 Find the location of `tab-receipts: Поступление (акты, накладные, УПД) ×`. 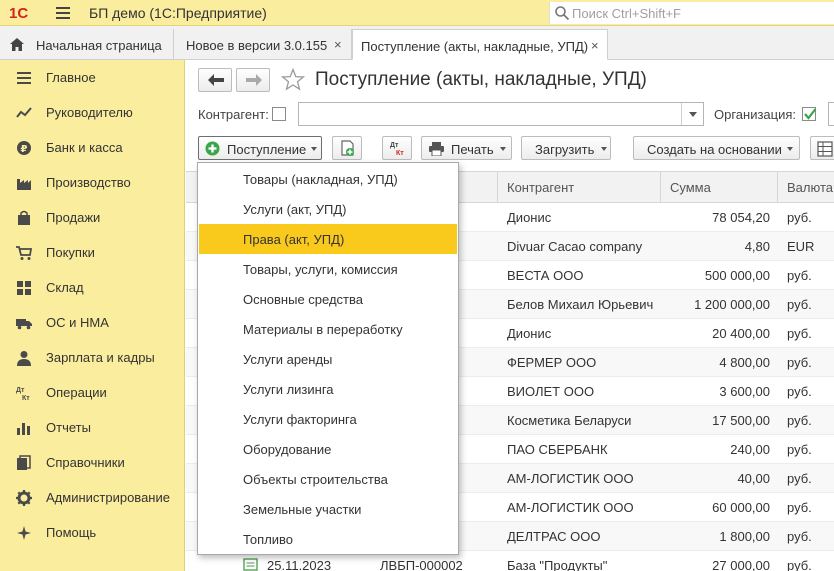

tab-receipts: Поступление (акты, накладные, УПД) × is located at coordinates (480, 44).